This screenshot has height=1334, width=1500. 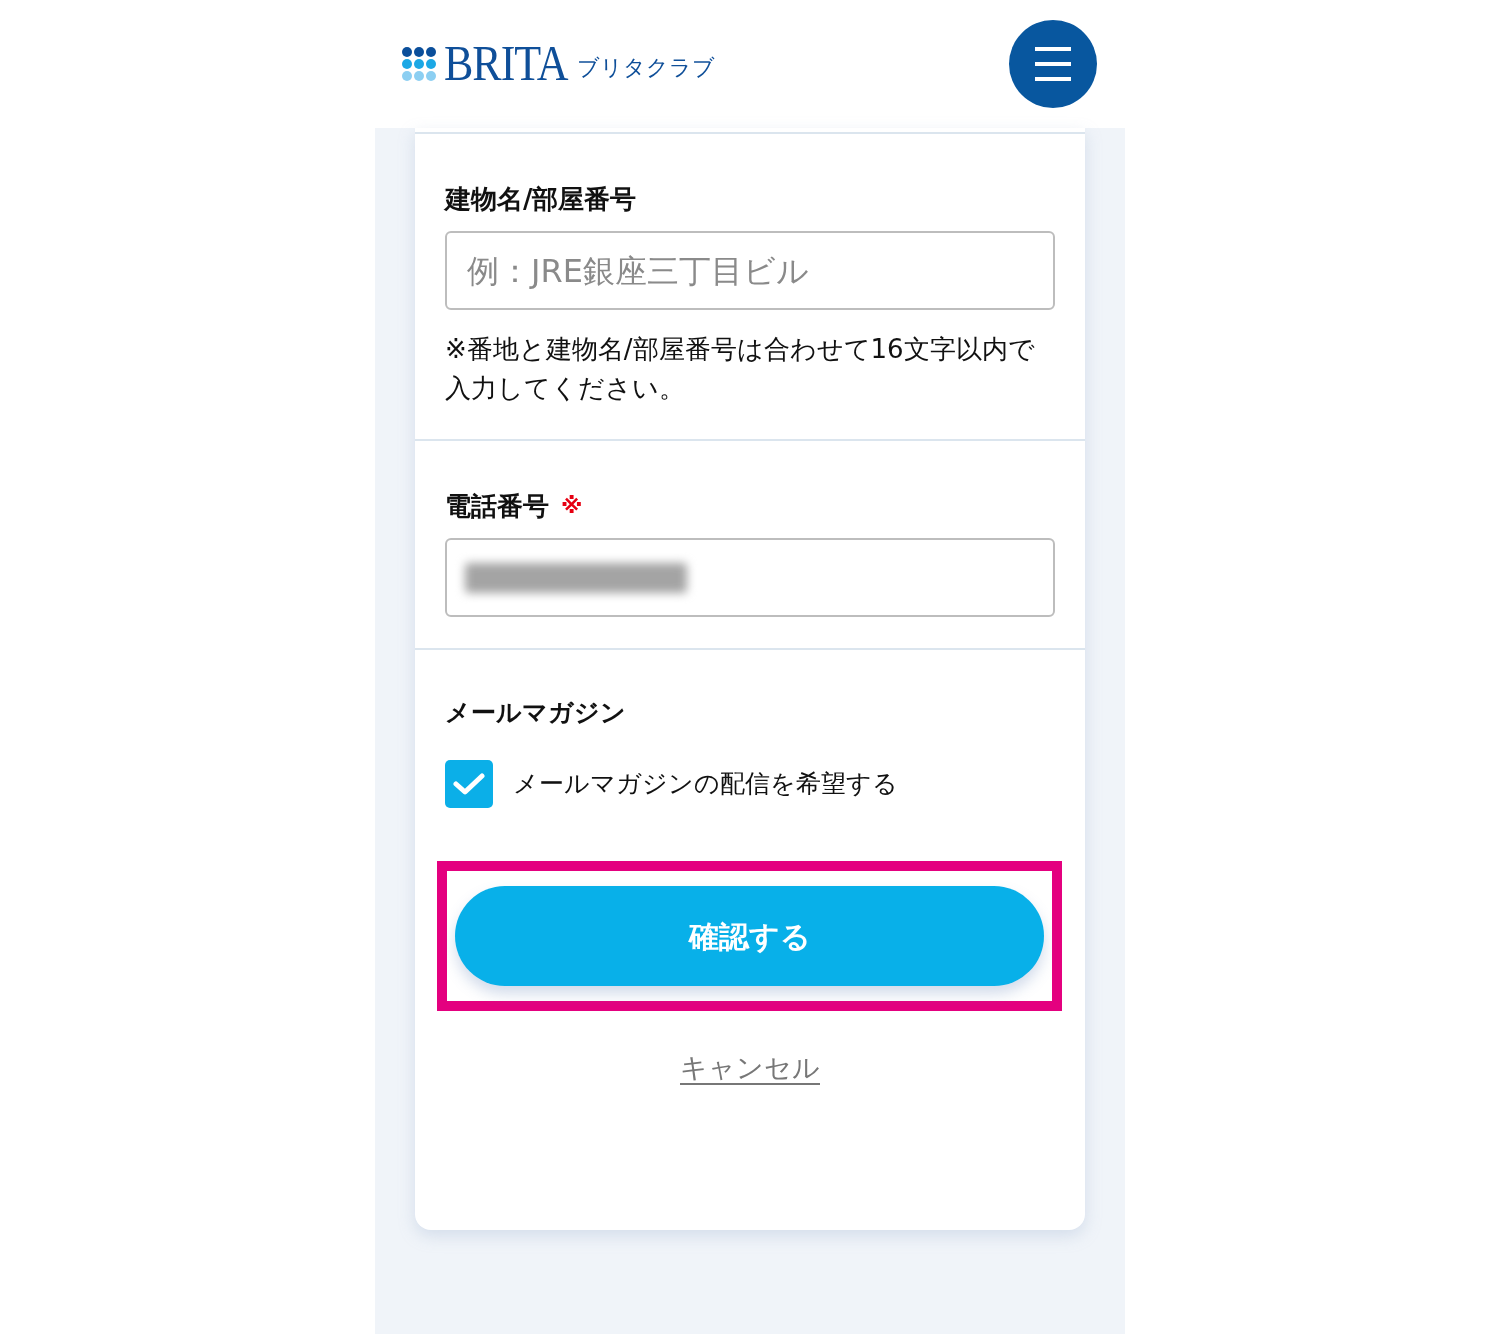 I want to click on confirm-button: 確認する, so click(x=749, y=936).